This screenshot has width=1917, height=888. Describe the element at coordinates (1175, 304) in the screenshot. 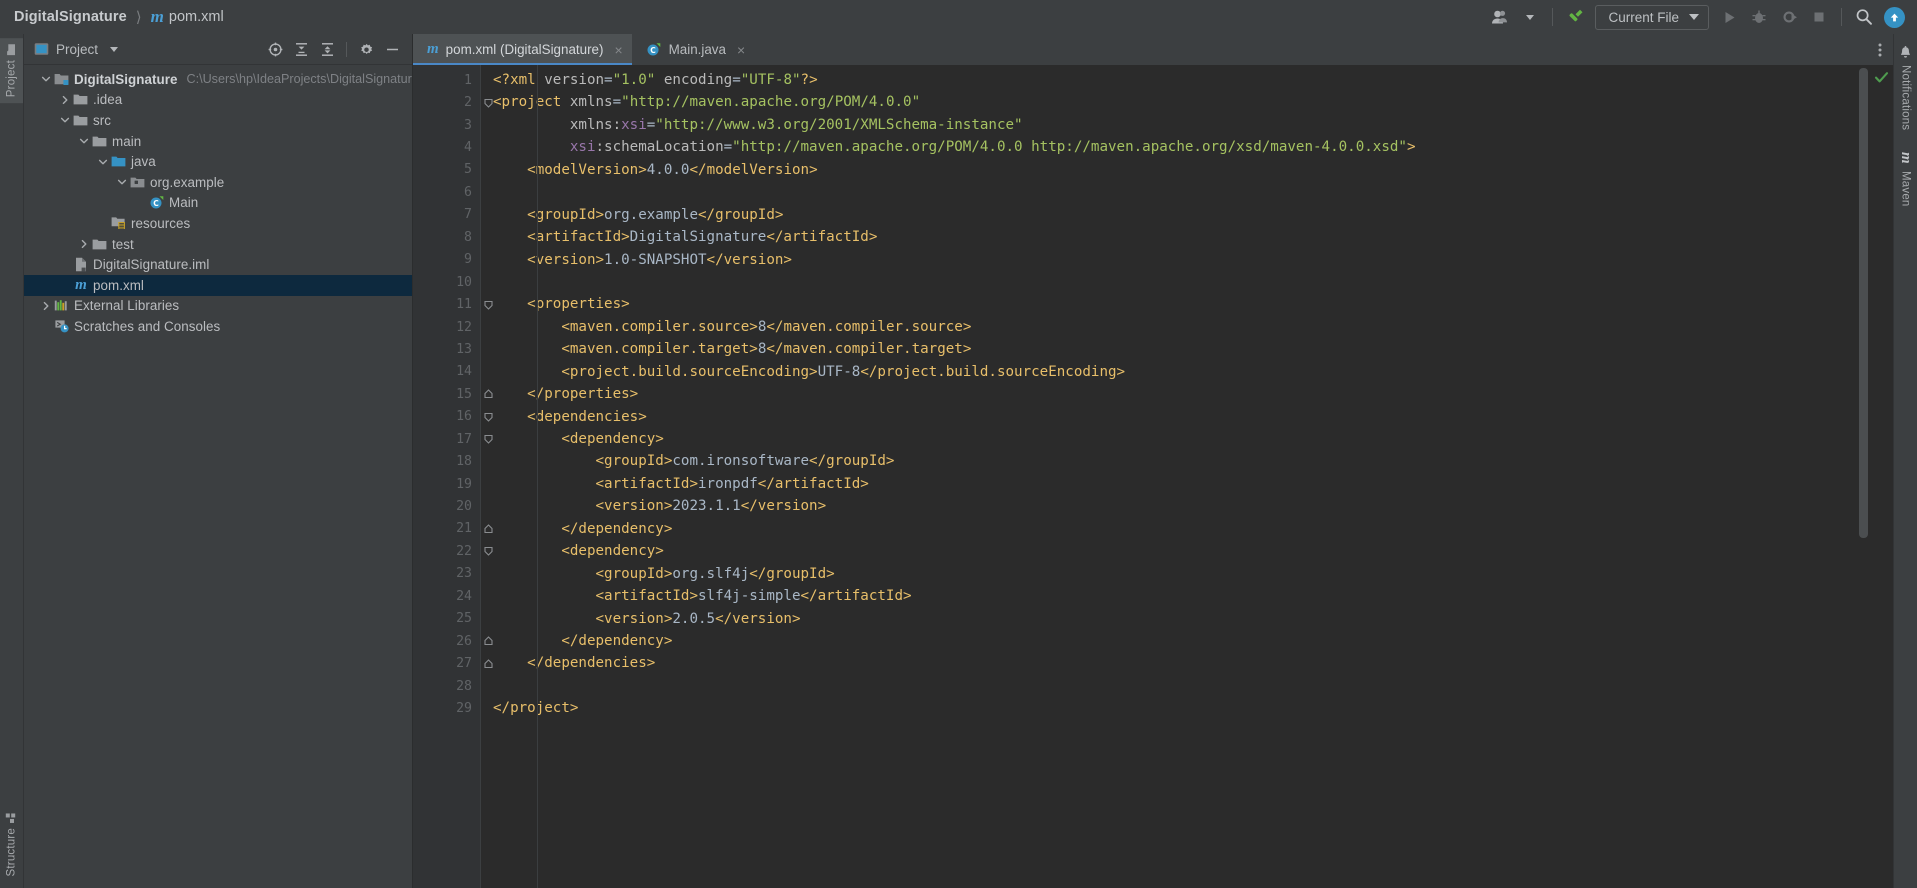

I see `code-line: <properties>` at that location.